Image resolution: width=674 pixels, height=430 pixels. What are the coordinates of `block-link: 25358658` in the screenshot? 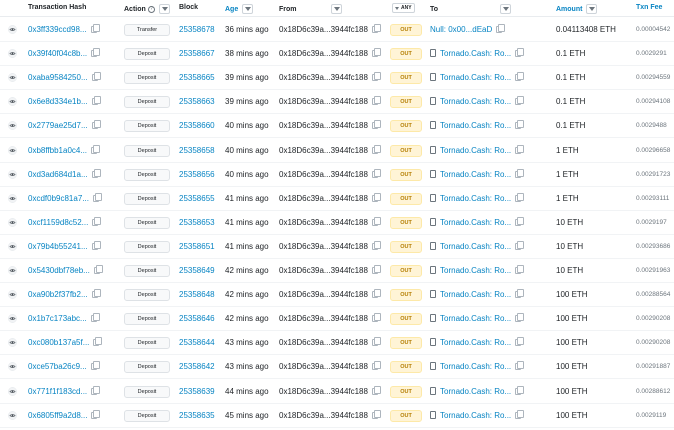 It's located at (197, 151).